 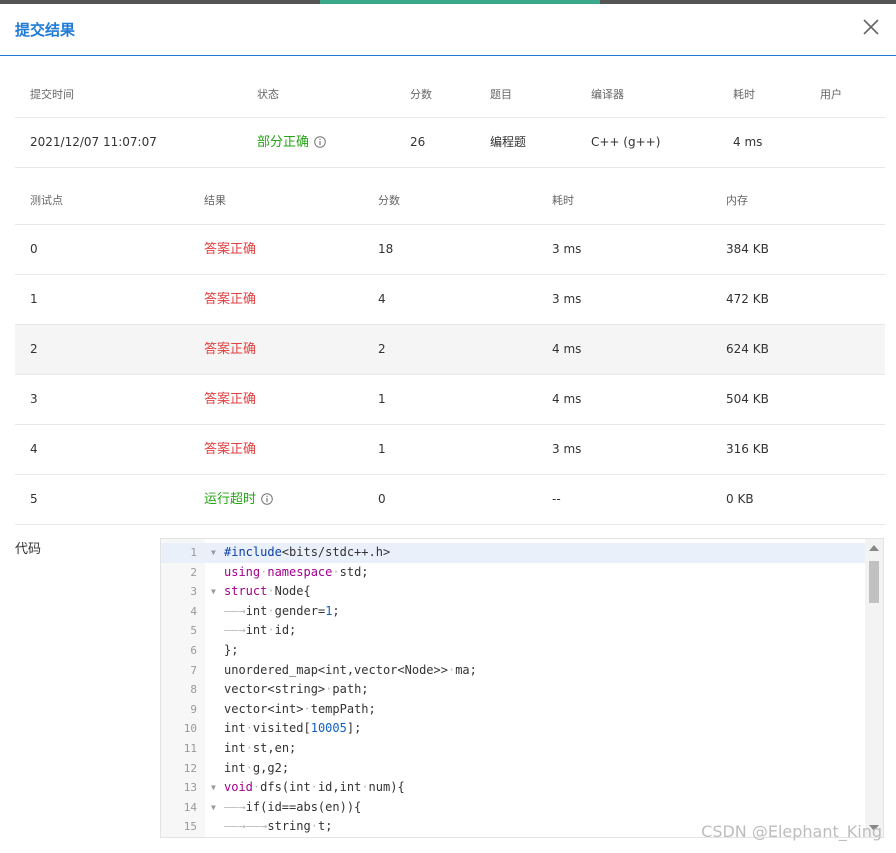 I want to click on code-line: 10 int·visited[10005];, so click(x=513, y=729).